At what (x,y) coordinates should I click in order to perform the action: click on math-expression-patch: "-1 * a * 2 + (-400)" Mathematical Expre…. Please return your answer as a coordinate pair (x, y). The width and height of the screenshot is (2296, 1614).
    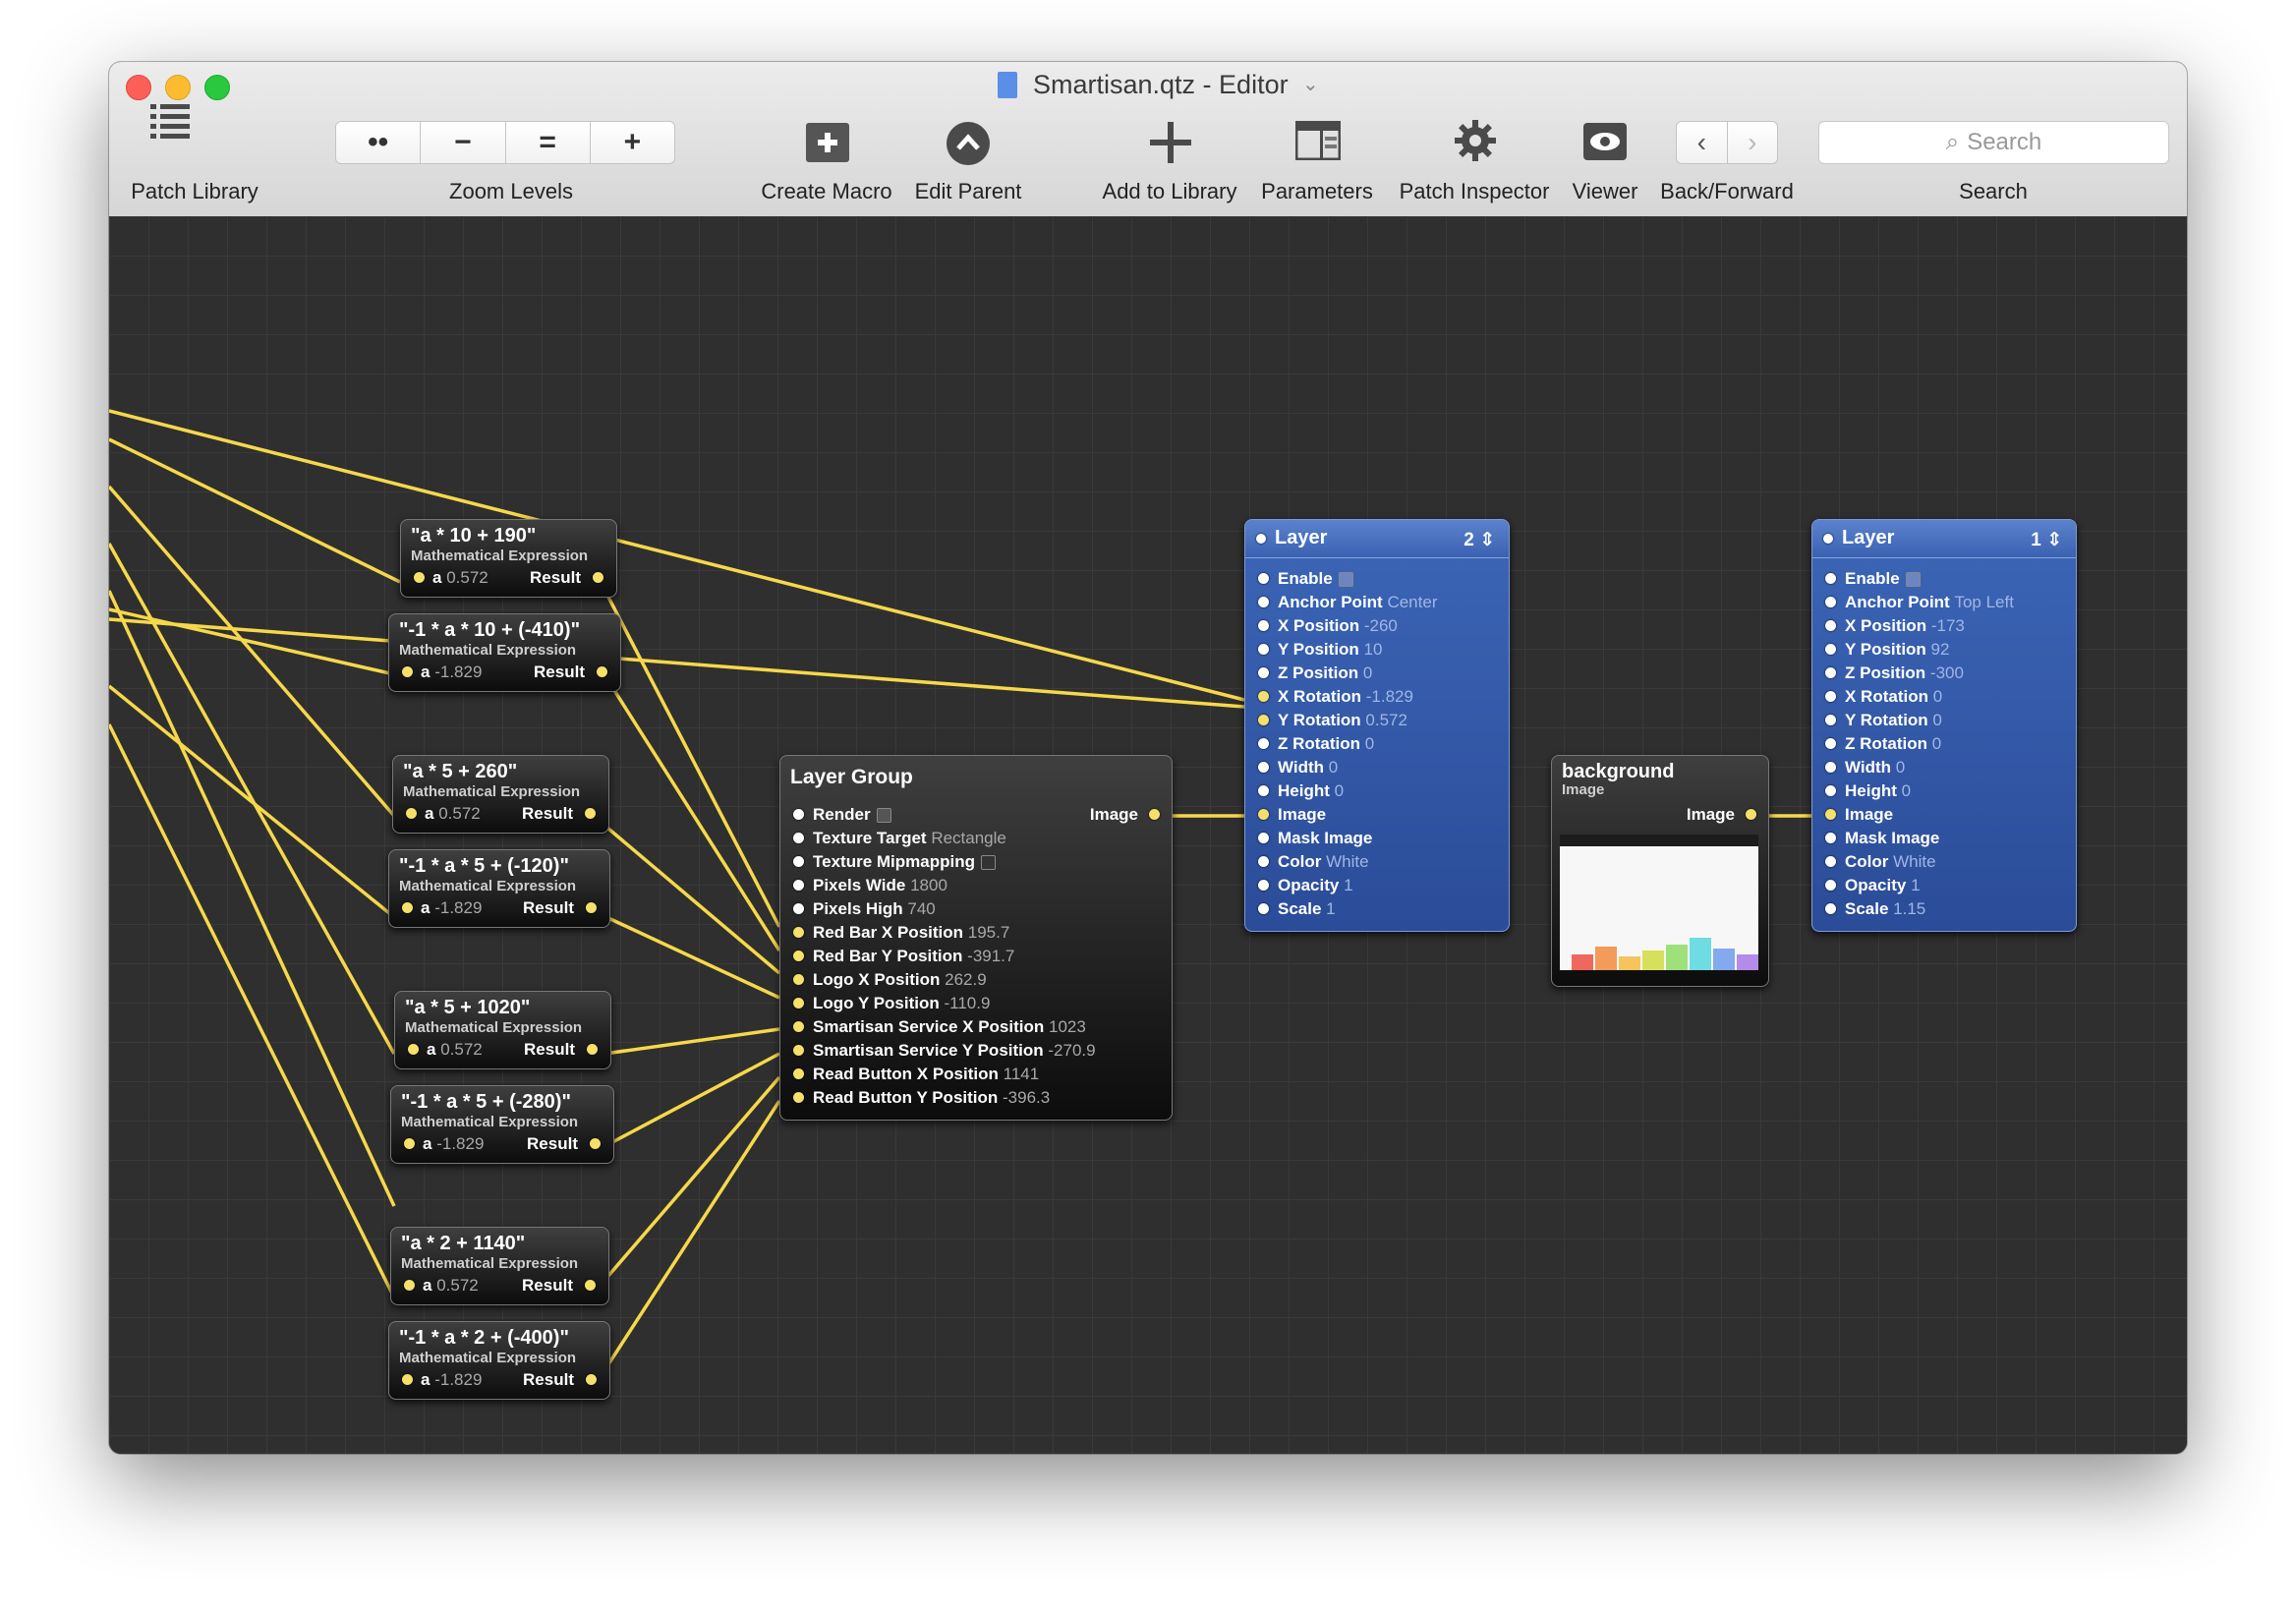
    Looking at the image, I should click on (499, 1360).